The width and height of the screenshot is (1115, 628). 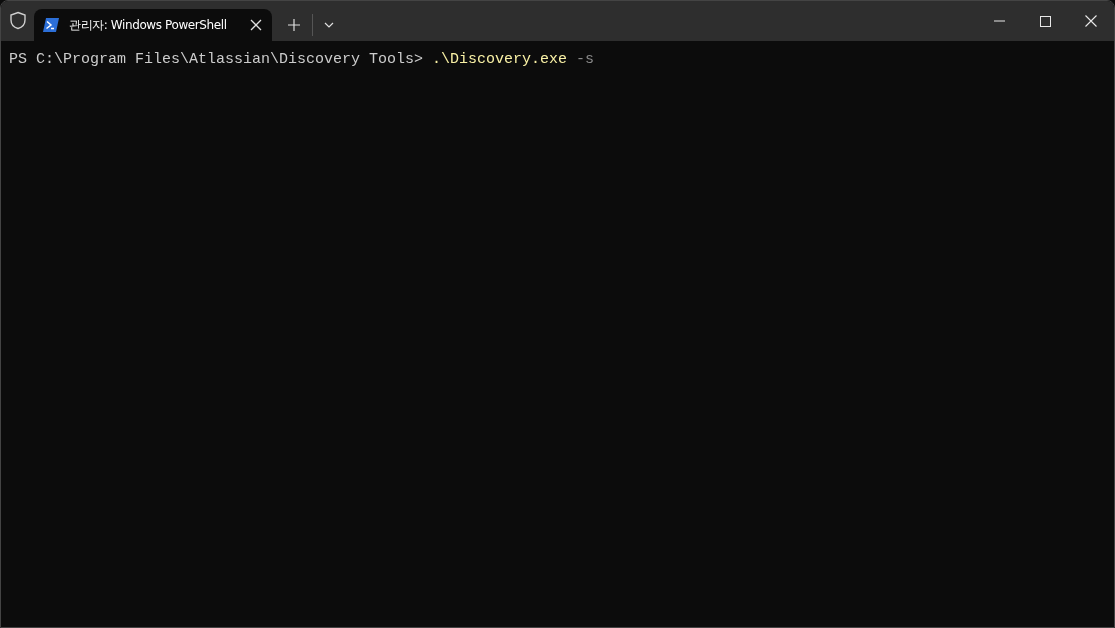 I want to click on argument-text: -s, so click(x=585, y=59).